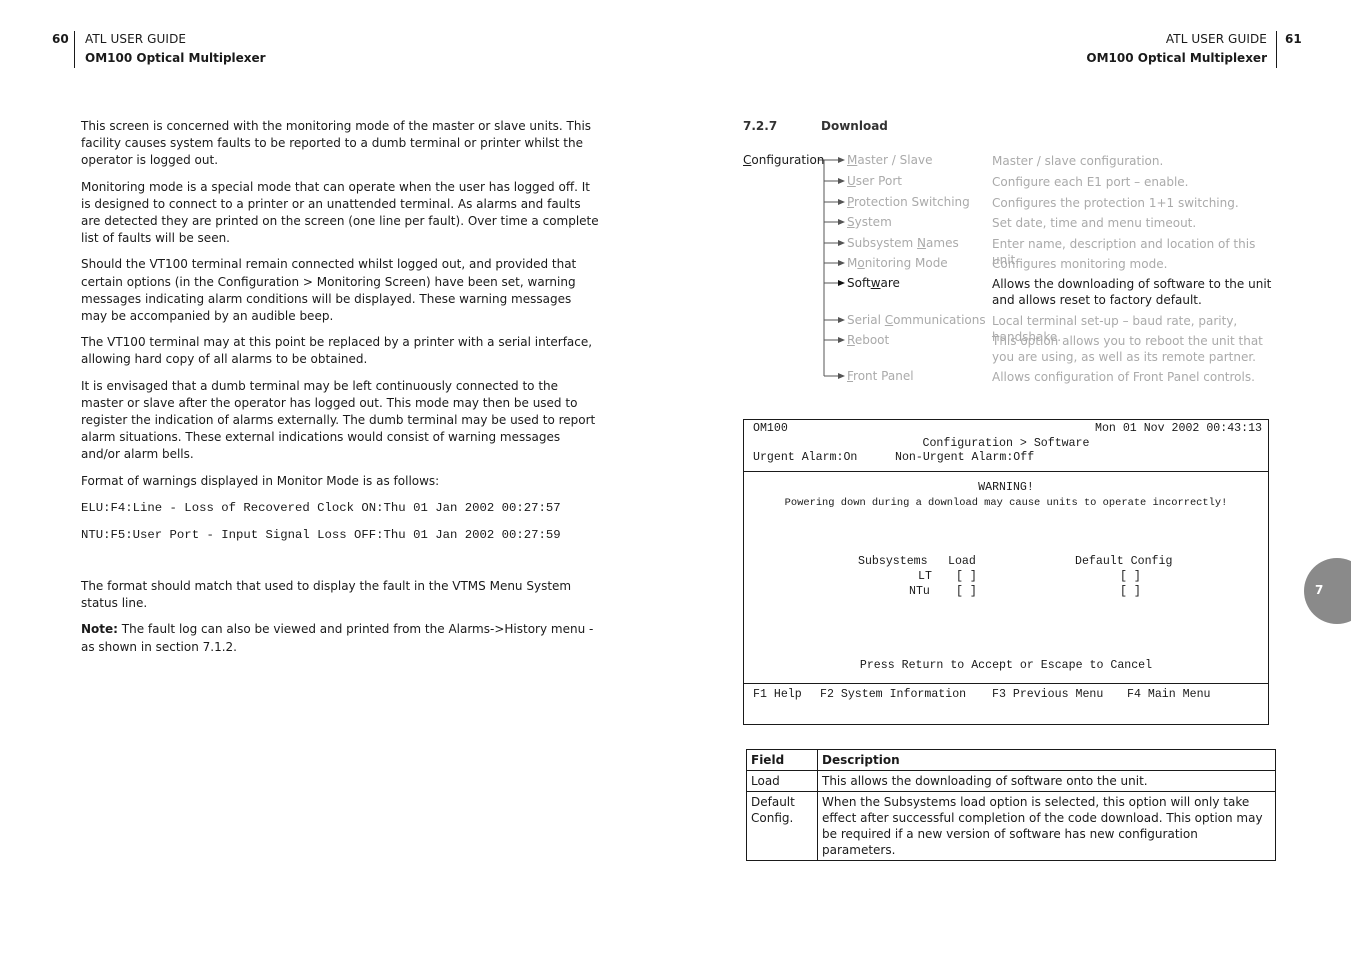 The width and height of the screenshot is (1351, 954). I want to click on row-name: LT, so click(925, 576).